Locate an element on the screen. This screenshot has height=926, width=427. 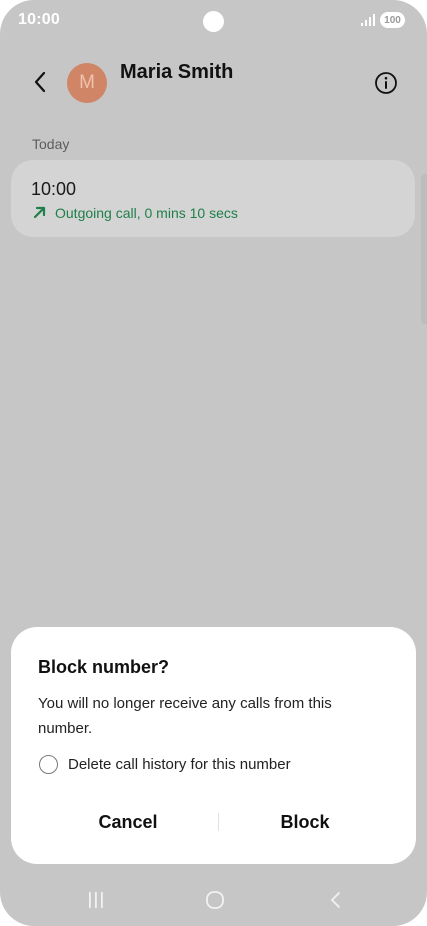
contact-name: Maria Smith is located at coordinates (177, 72).